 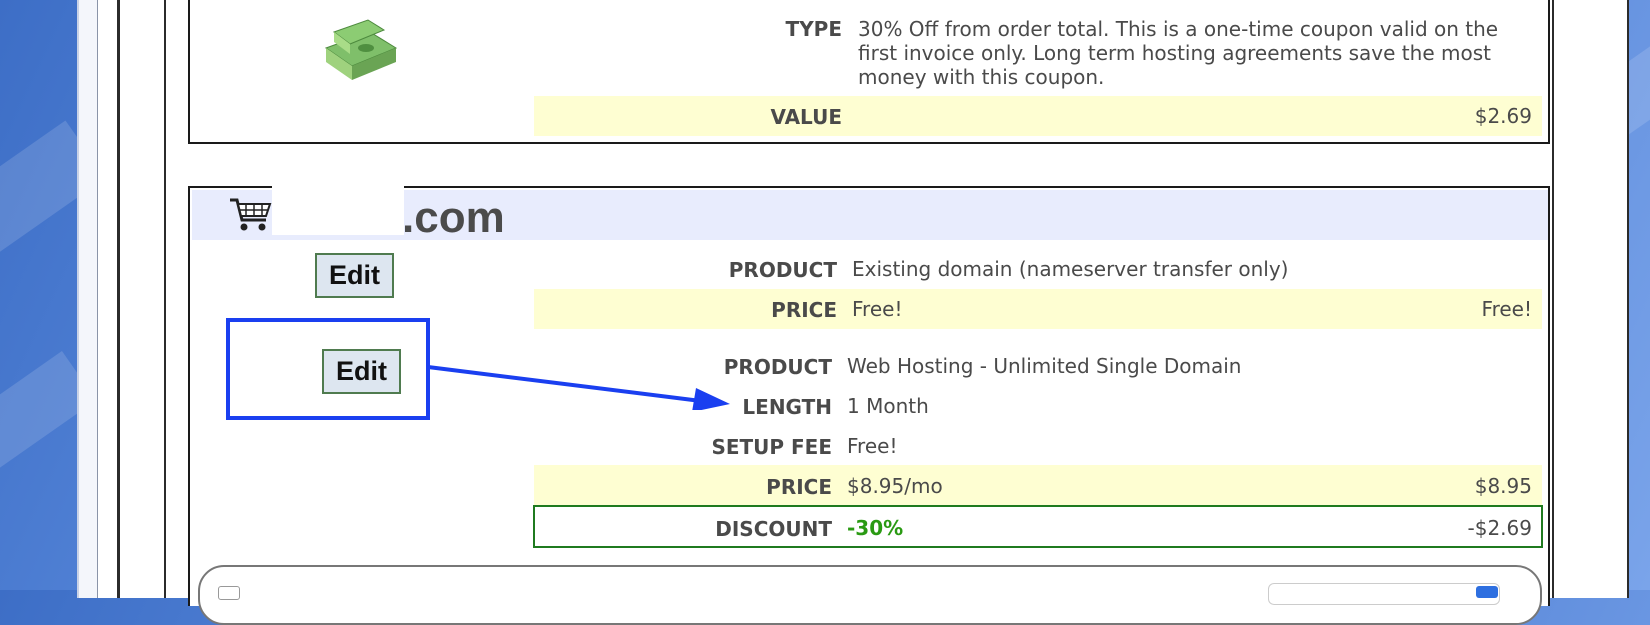 What do you see at coordinates (1499, 528) in the screenshot?
I see `hosting-discount-amount: -$2.69` at bounding box center [1499, 528].